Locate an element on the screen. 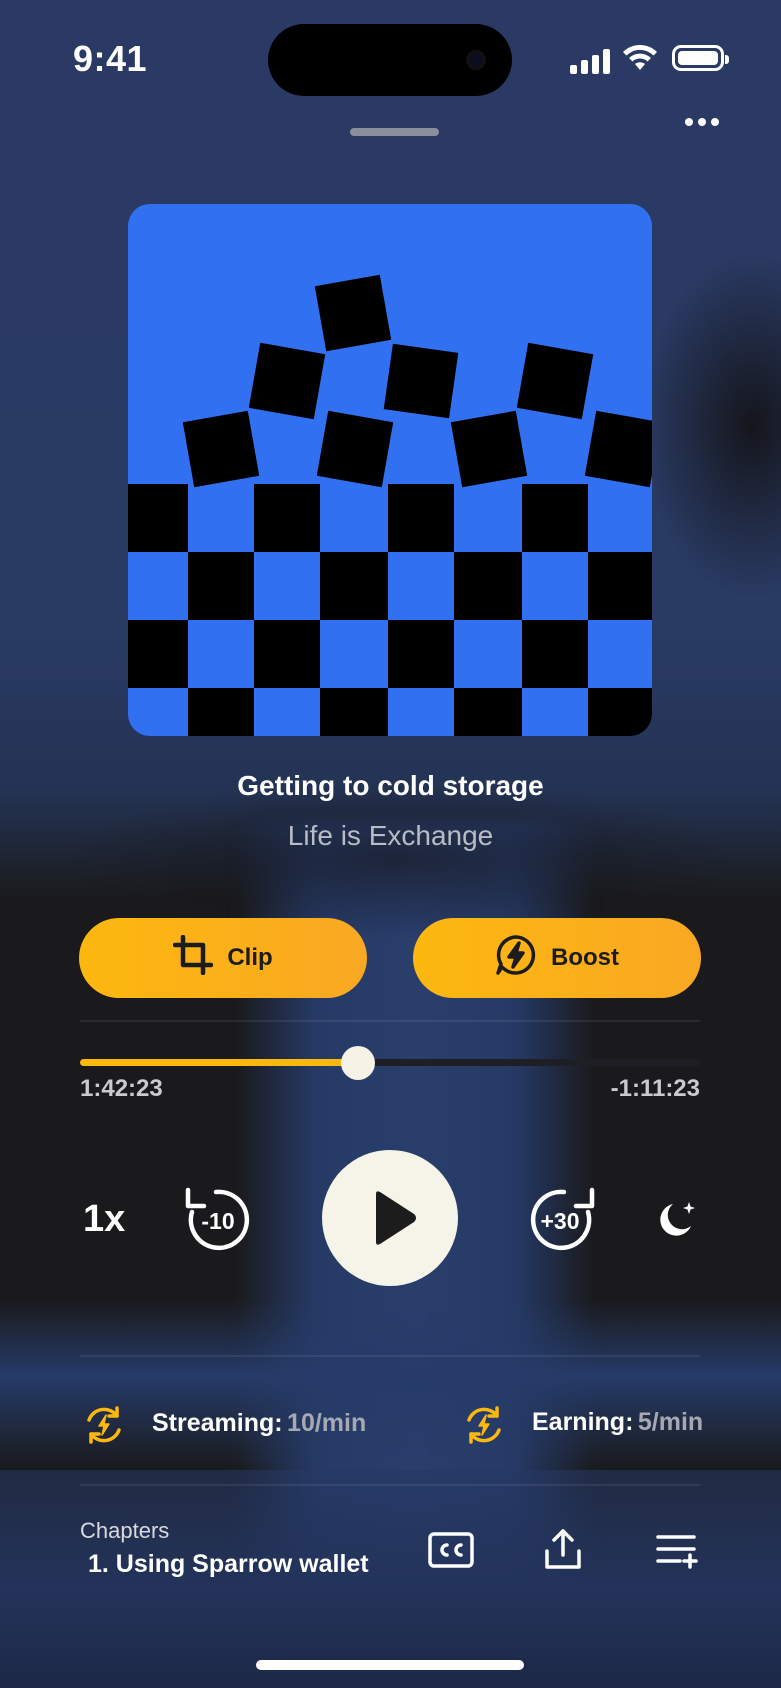 The height and width of the screenshot is (1688, 781). boost-button: Boost is located at coordinates (557, 958).